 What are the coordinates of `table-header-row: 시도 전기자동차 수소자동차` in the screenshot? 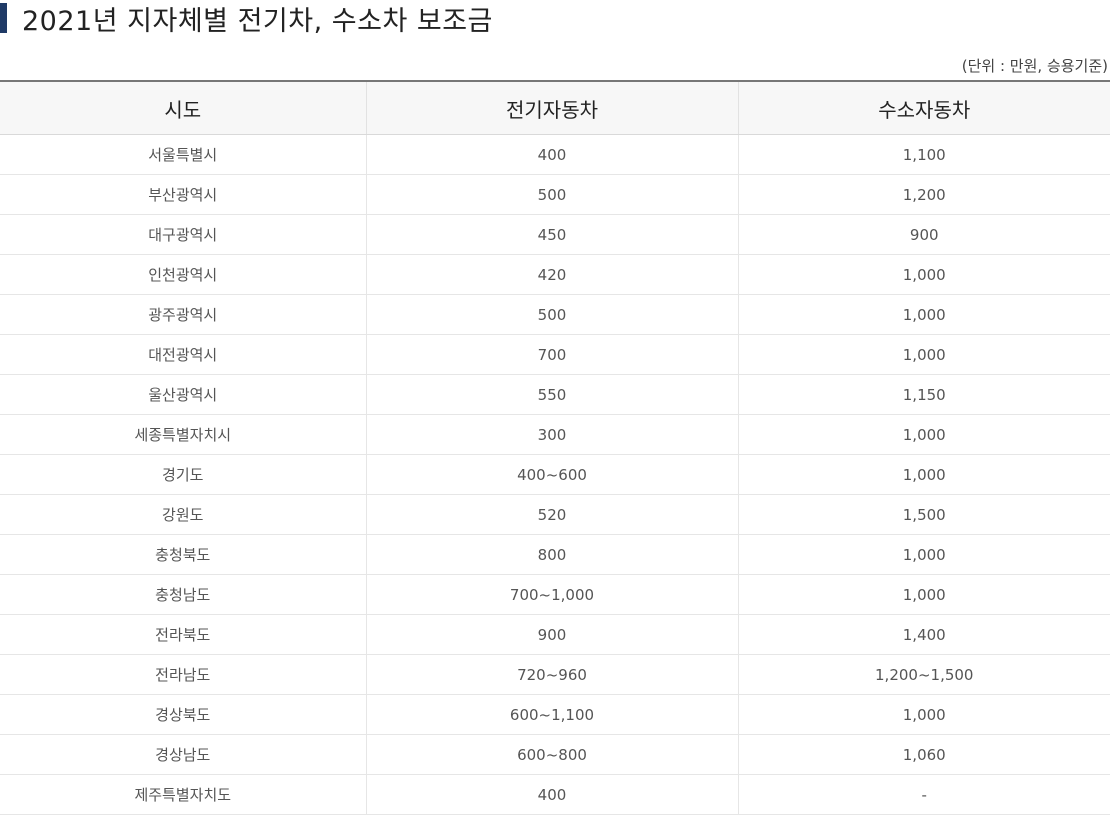 It's located at (555, 108).